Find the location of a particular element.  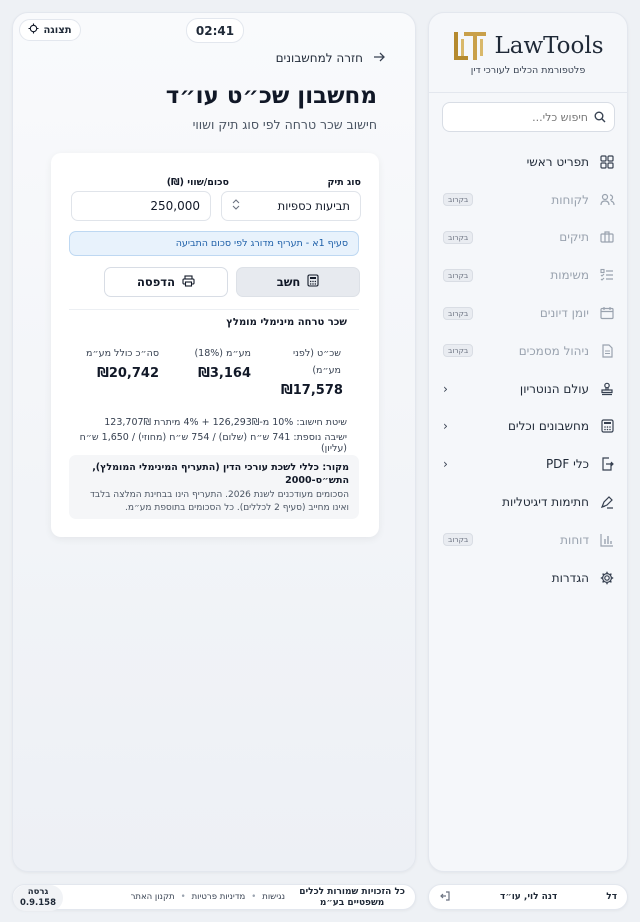

preview-button: תצוגה is located at coordinates (50, 30).